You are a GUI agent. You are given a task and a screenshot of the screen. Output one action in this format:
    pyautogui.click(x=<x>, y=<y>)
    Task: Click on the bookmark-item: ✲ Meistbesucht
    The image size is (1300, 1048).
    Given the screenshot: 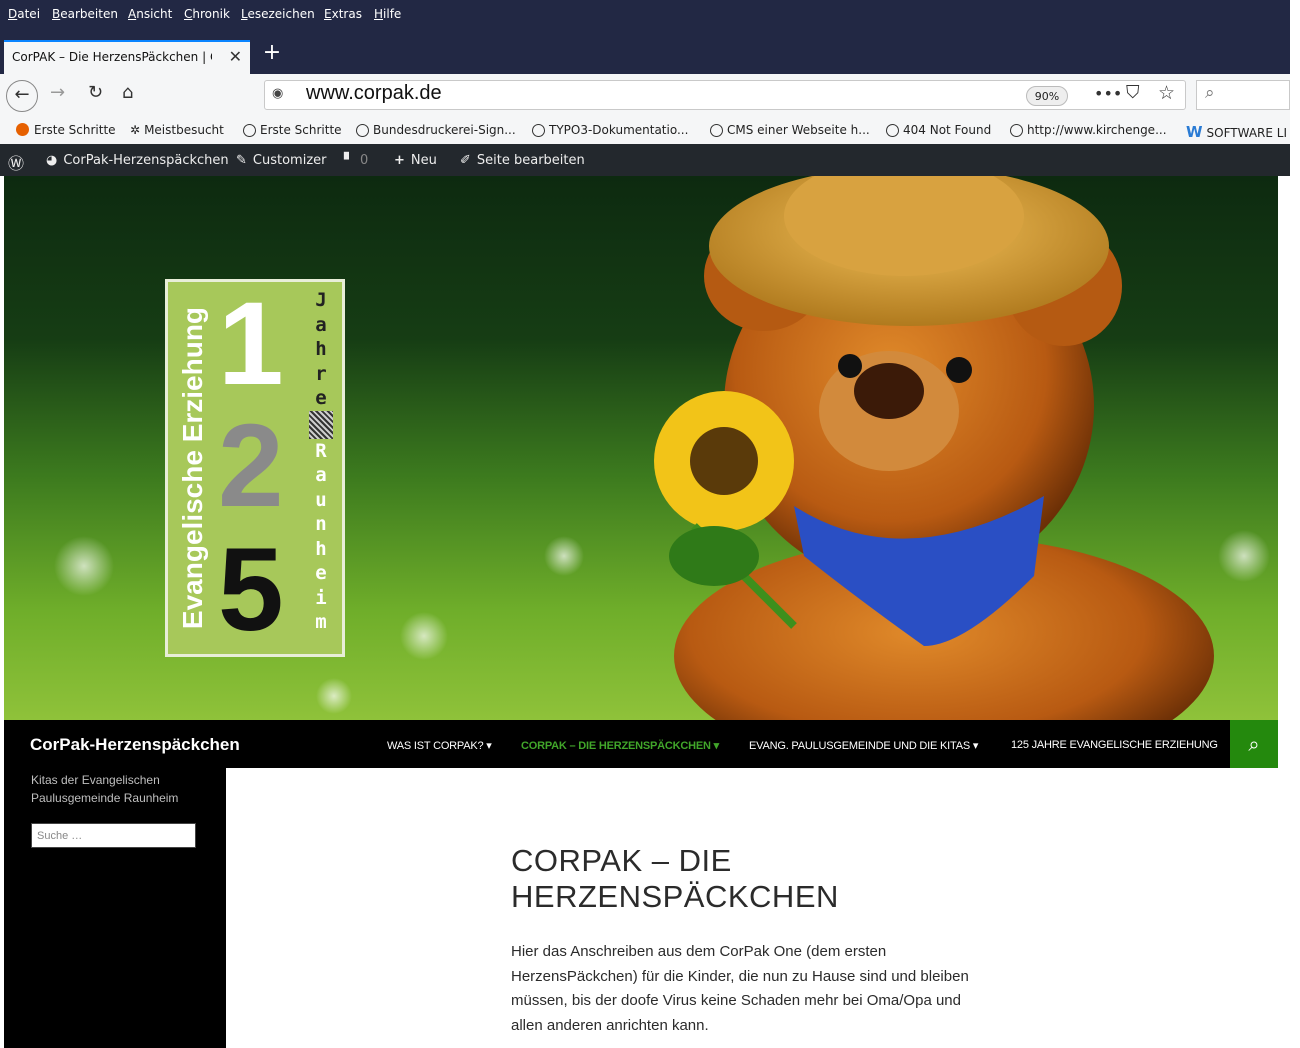 What is the action you would take?
    pyautogui.click(x=177, y=130)
    